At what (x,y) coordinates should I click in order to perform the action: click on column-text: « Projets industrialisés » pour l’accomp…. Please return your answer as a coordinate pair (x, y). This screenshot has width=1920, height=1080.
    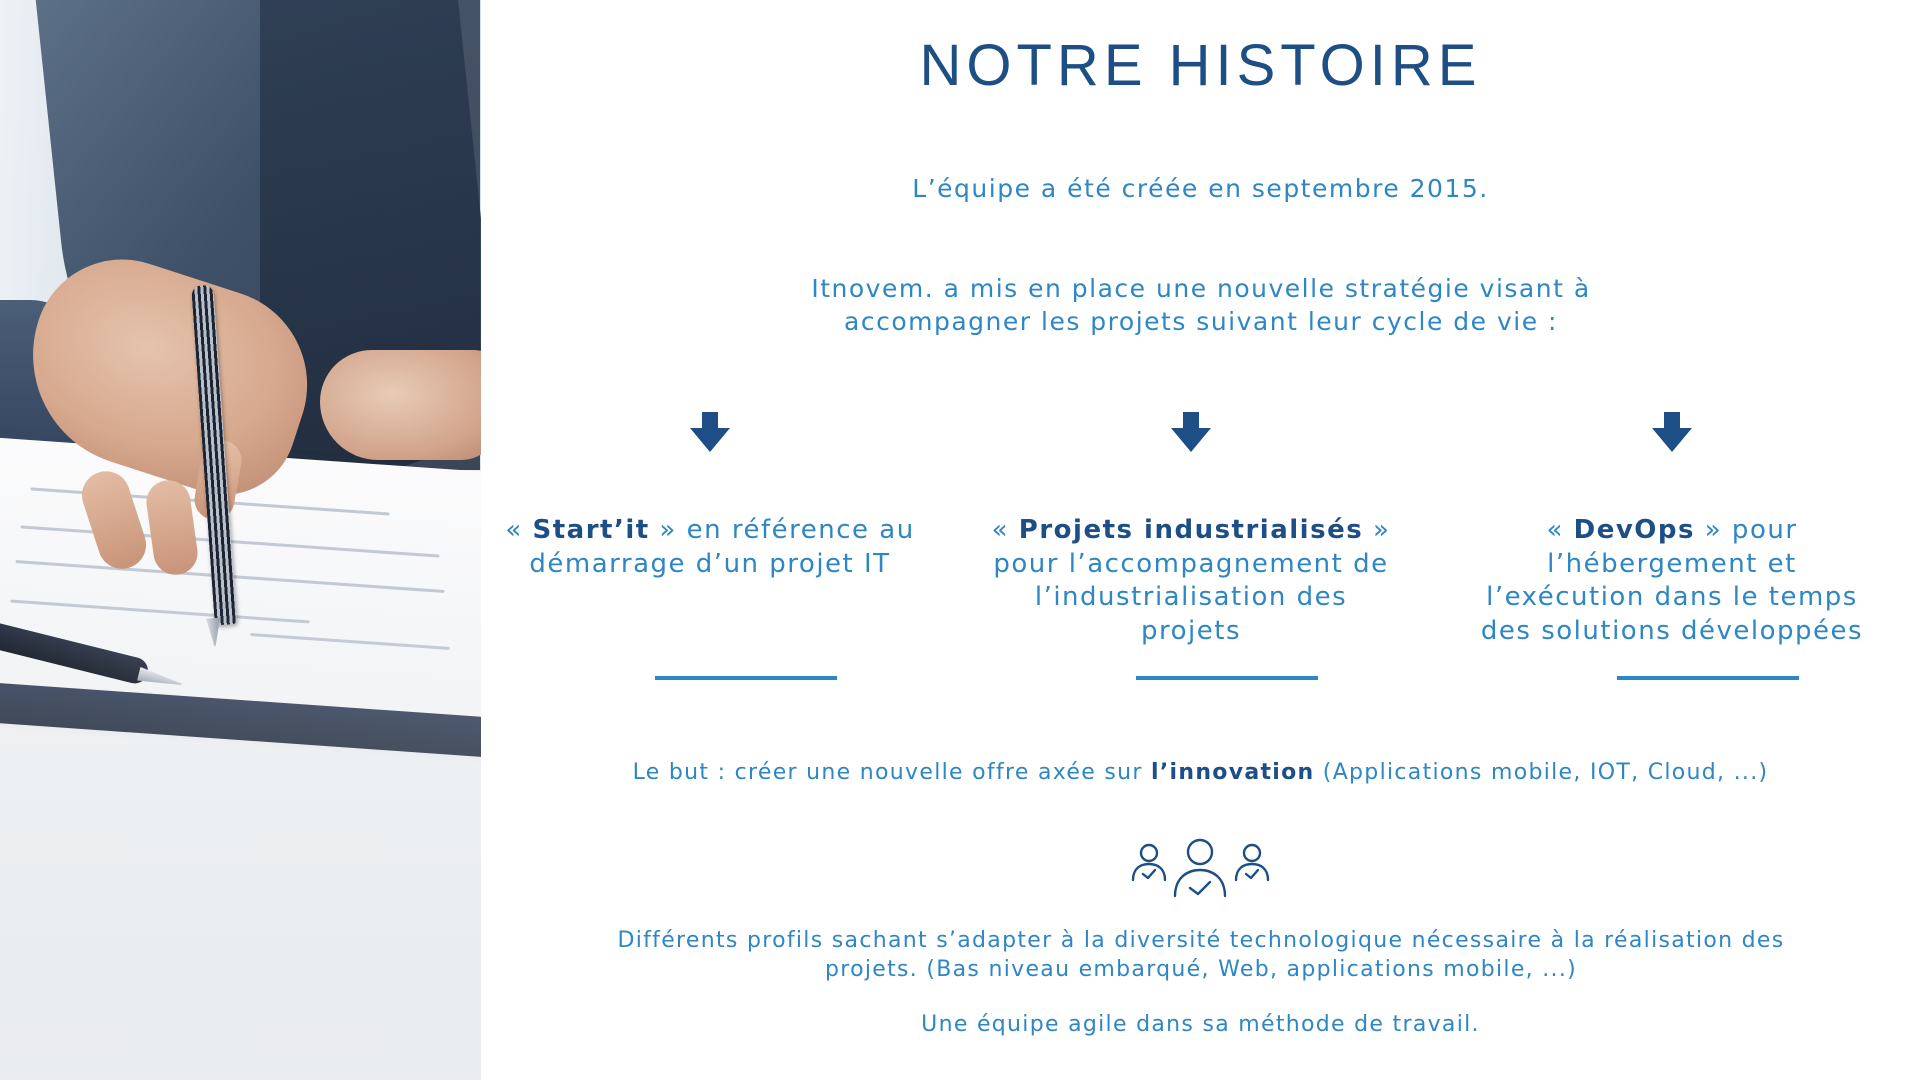
    Looking at the image, I should click on (1191, 580).